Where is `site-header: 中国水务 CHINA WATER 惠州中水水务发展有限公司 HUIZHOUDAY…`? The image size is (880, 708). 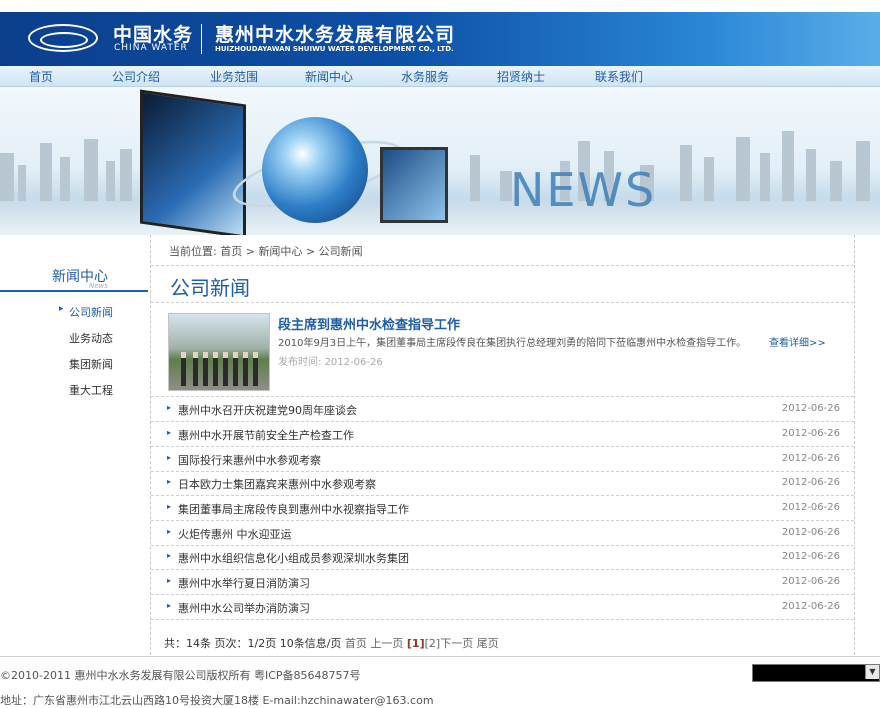 site-header: 中国水务 CHINA WATER 惠州中水水务发展有限公司 HUIZHOUDAY… is located at coordinates (440, 33).